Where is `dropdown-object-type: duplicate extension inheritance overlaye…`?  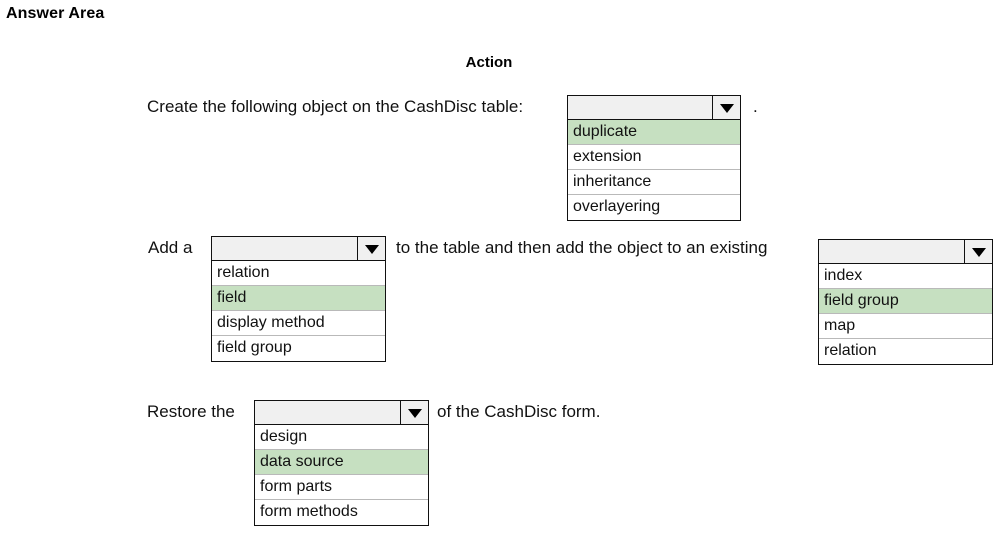
dropdown-object-type: duplicate extension inheritance overlaye… is located at coordinates (654, 158).